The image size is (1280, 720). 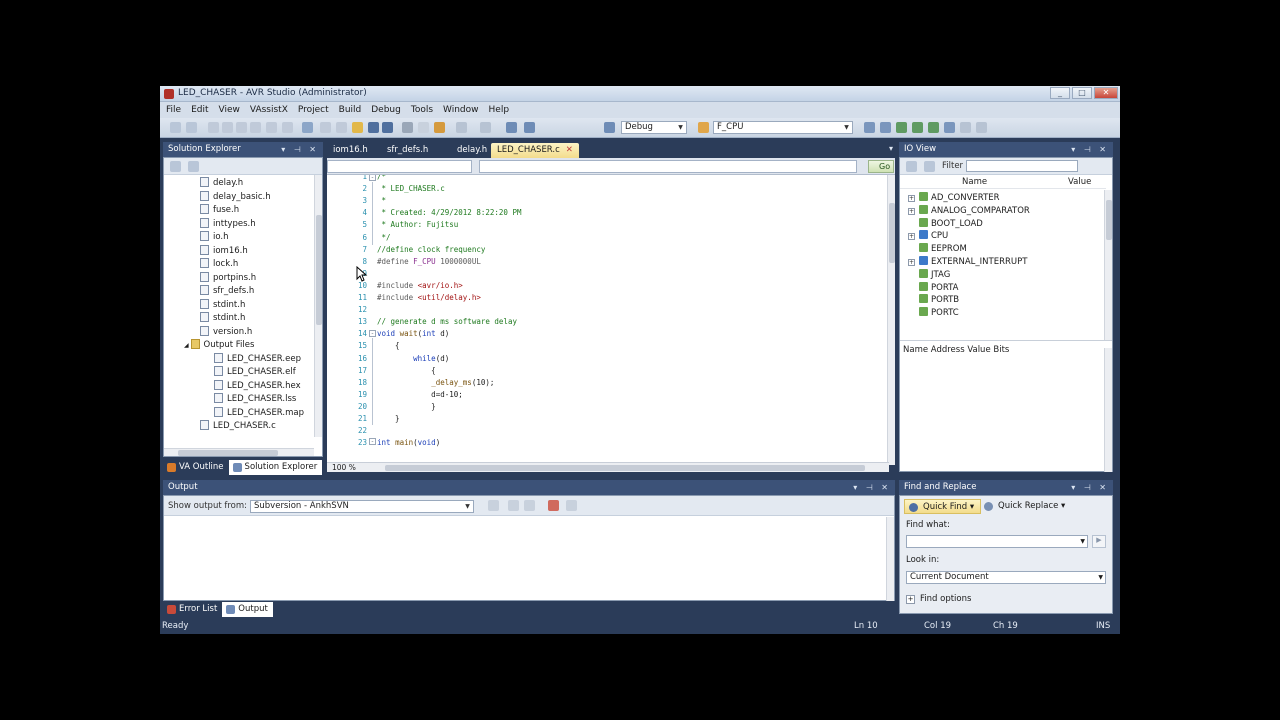 What do you see at coordinates (269, 110) in the screenshot?
I see `menu-vassistx: VAssistX` at bounding box center [269, 110].